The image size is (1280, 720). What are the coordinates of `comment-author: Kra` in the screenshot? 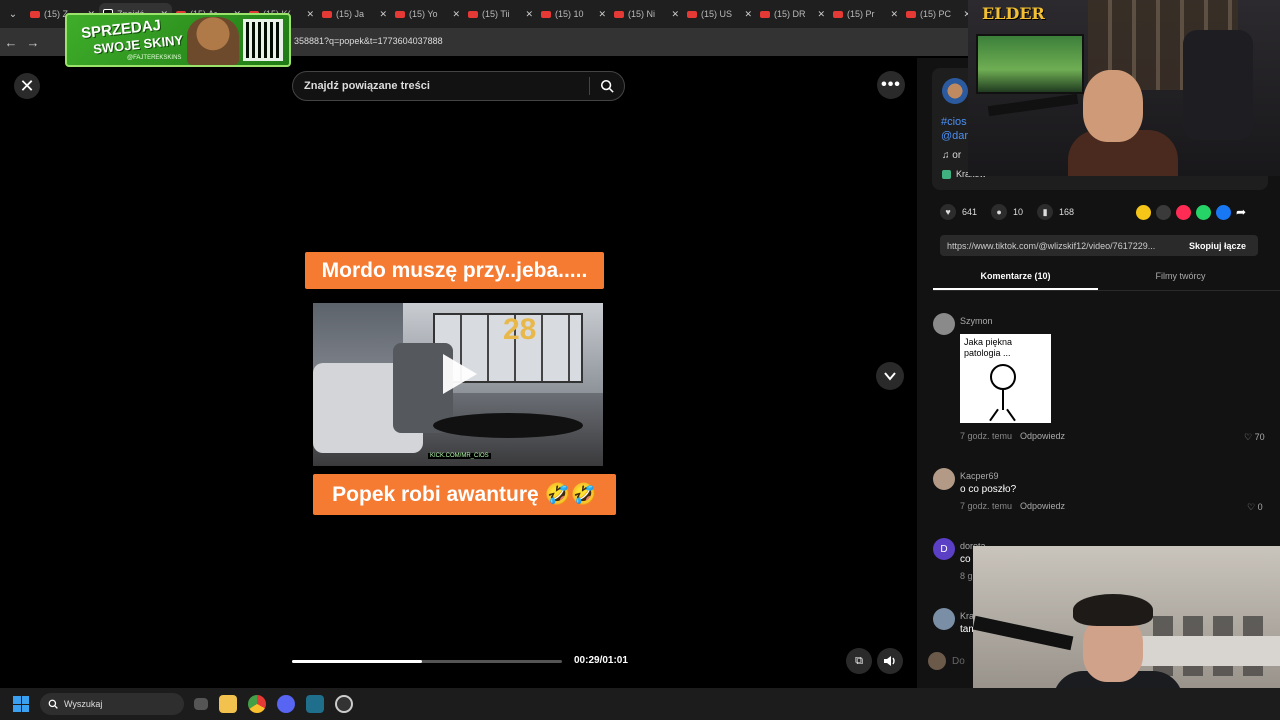 It's located at (967, 616).